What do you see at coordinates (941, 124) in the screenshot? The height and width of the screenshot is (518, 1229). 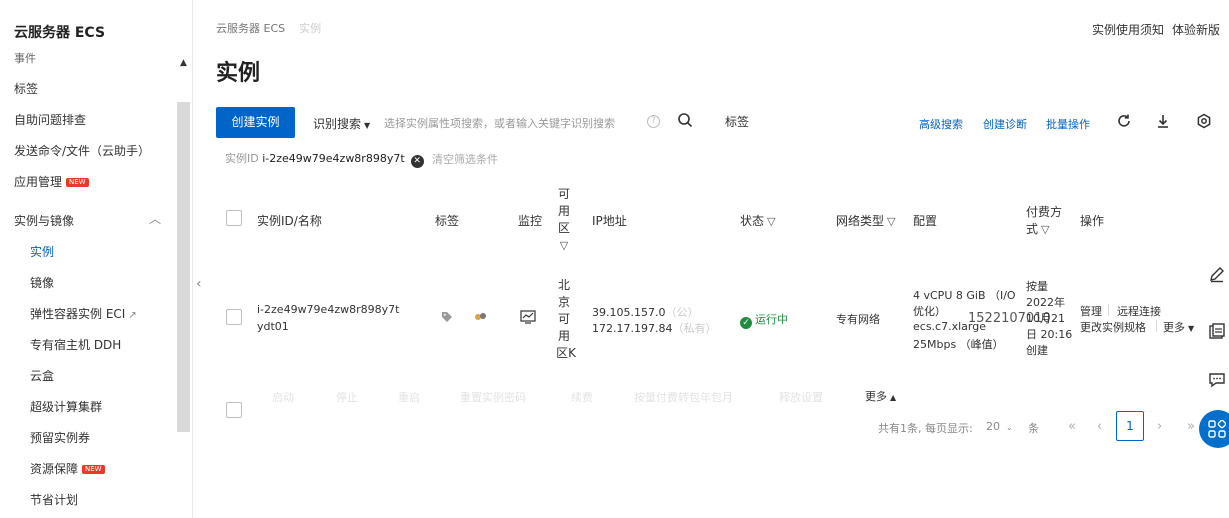 I see `advanced-search-link: 高级搜索` at bounding box center [941, 124].